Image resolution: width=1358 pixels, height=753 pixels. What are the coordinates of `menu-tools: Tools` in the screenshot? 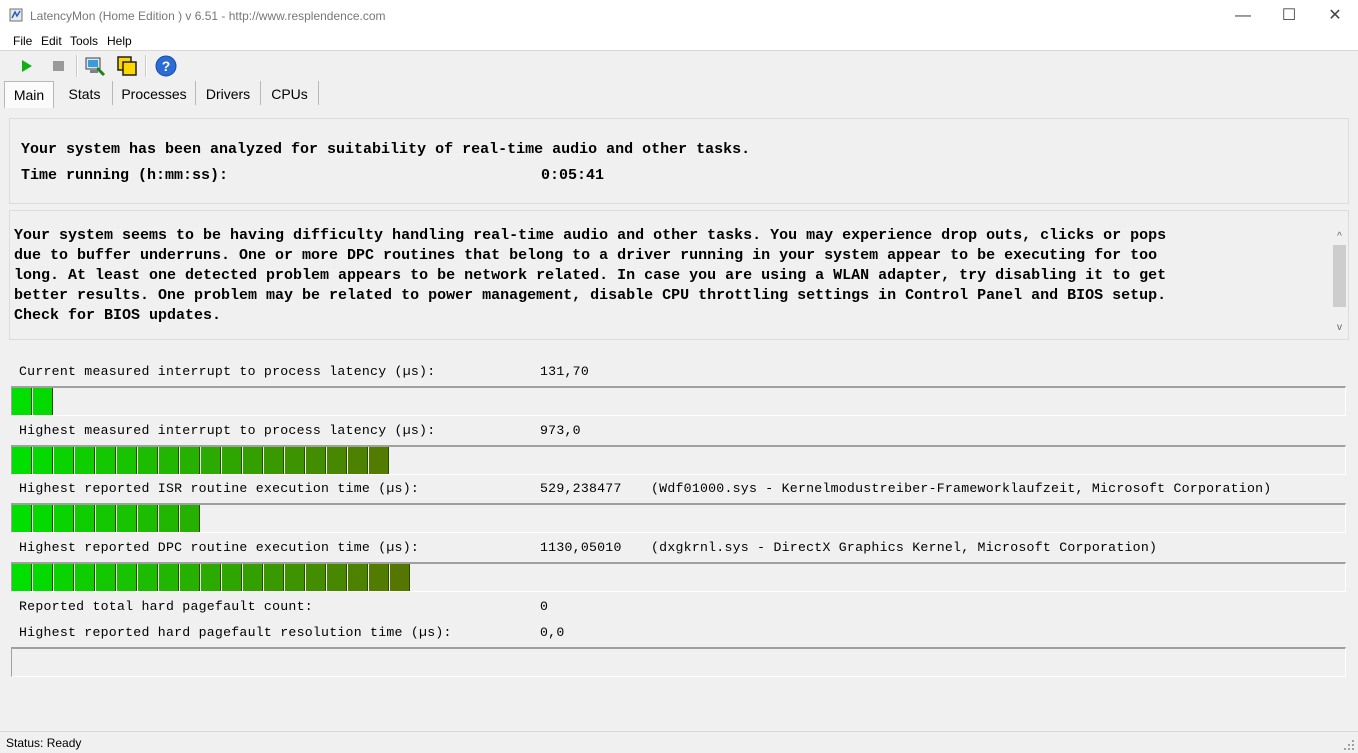 It's located at (84, 41).